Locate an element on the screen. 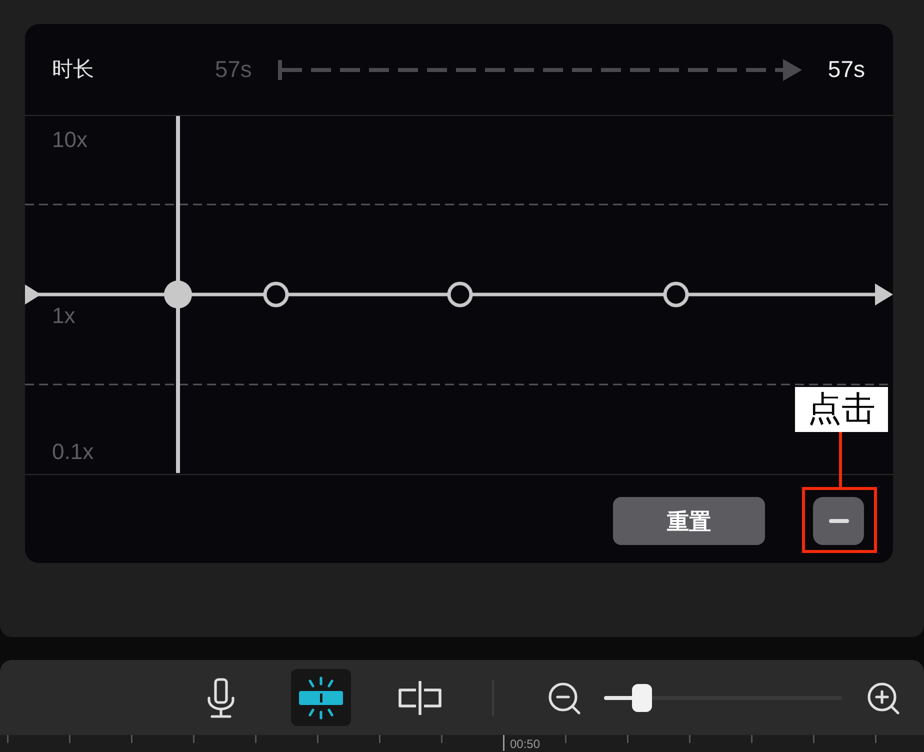 The width and height of the screenshot is (924, 752). split-icon is located at coordinates (420, 697).